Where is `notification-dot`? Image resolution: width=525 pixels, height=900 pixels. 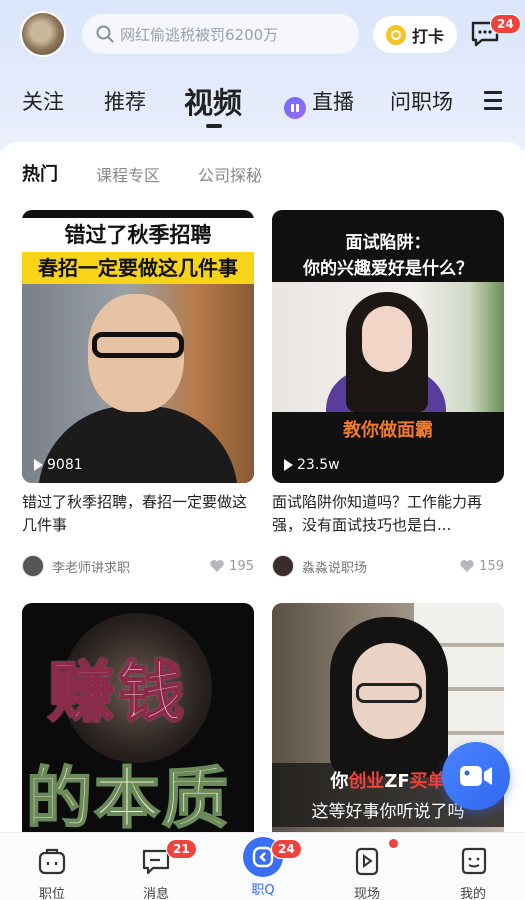 notification-dot is located at coordinates (393, 843).